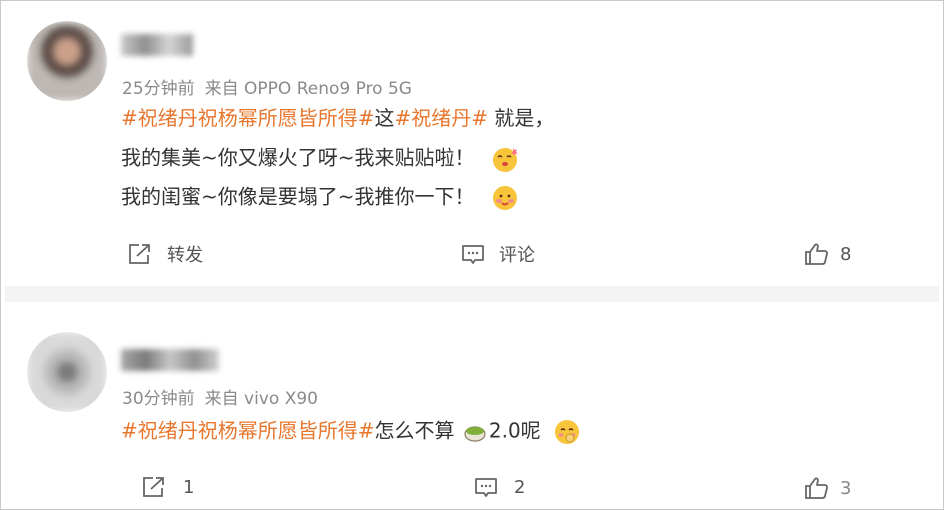 This screenshot has width=944, height=510. What do you see at coordinates (189, 487) in the screenshot?
I see `repost-count: 1` at bounding box center [189, 487].